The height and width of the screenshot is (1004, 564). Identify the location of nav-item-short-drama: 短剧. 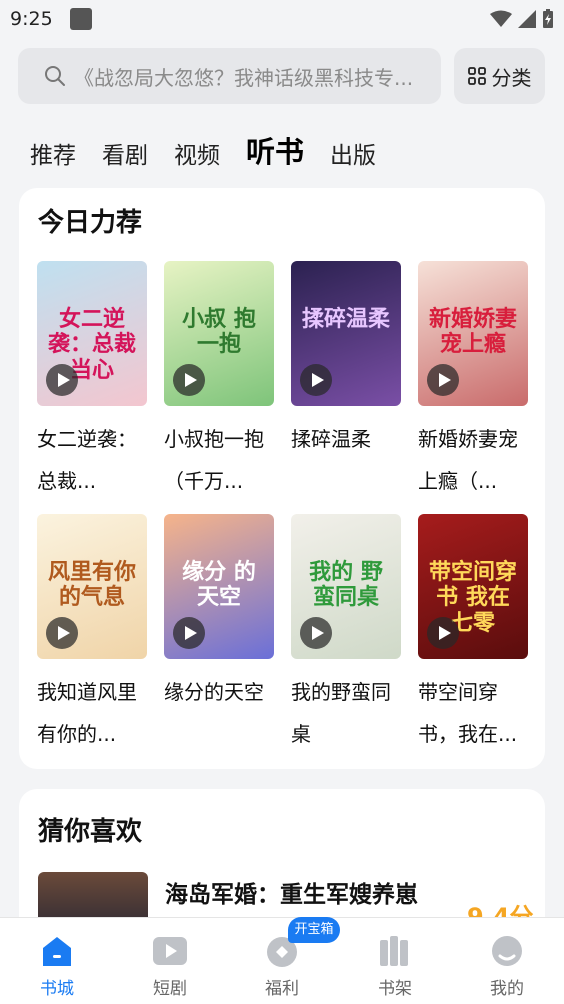
(170, 961).